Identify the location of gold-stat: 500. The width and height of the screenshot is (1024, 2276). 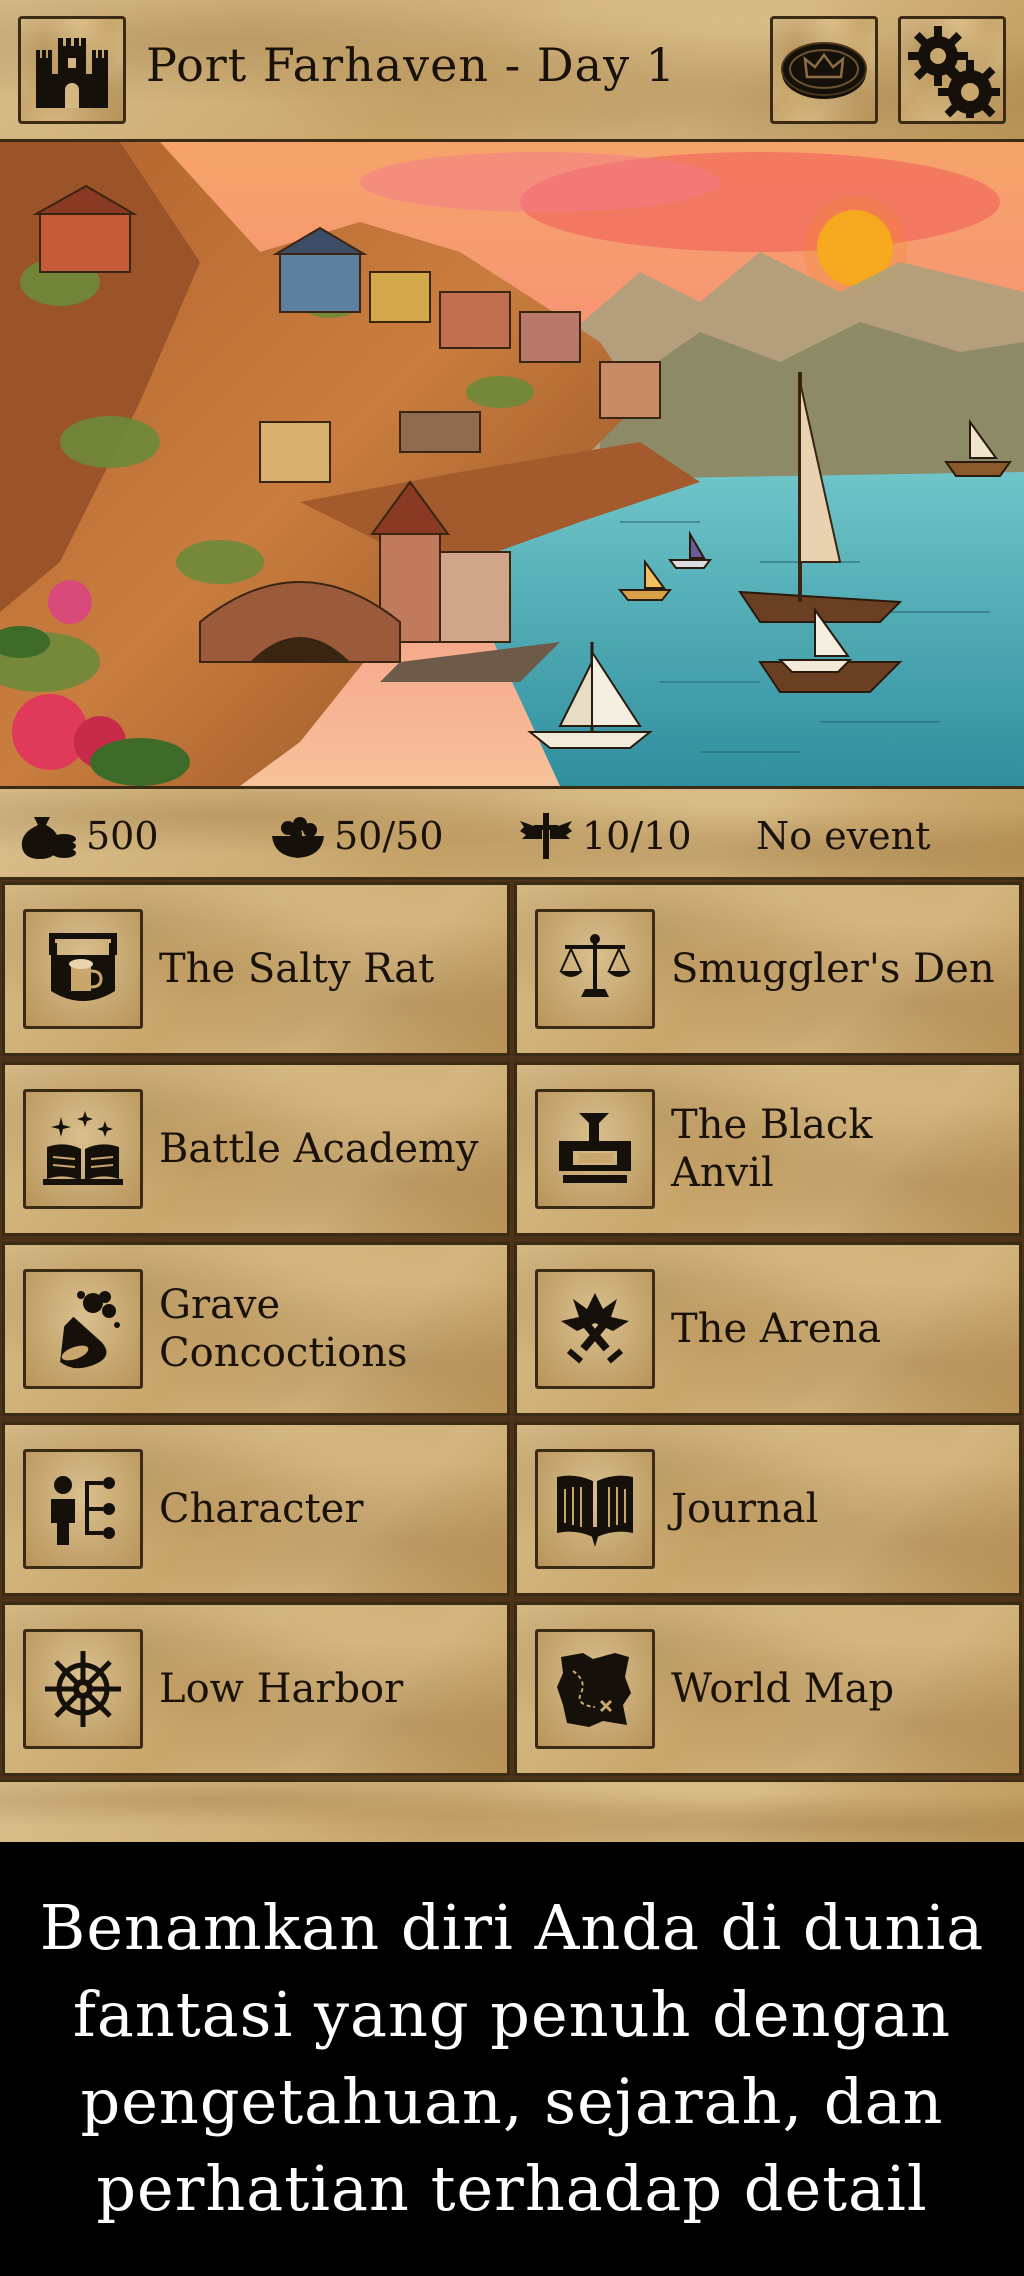
(89, 836).